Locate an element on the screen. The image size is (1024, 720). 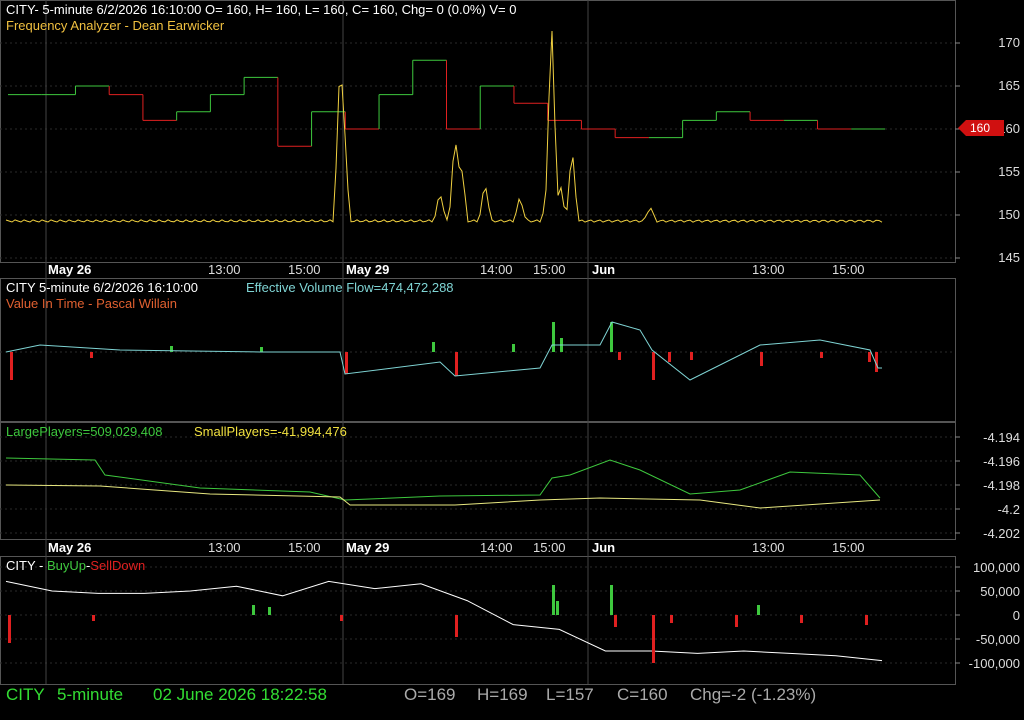
p3-ytick: -4.2 is located at coordinates (1008, 509).